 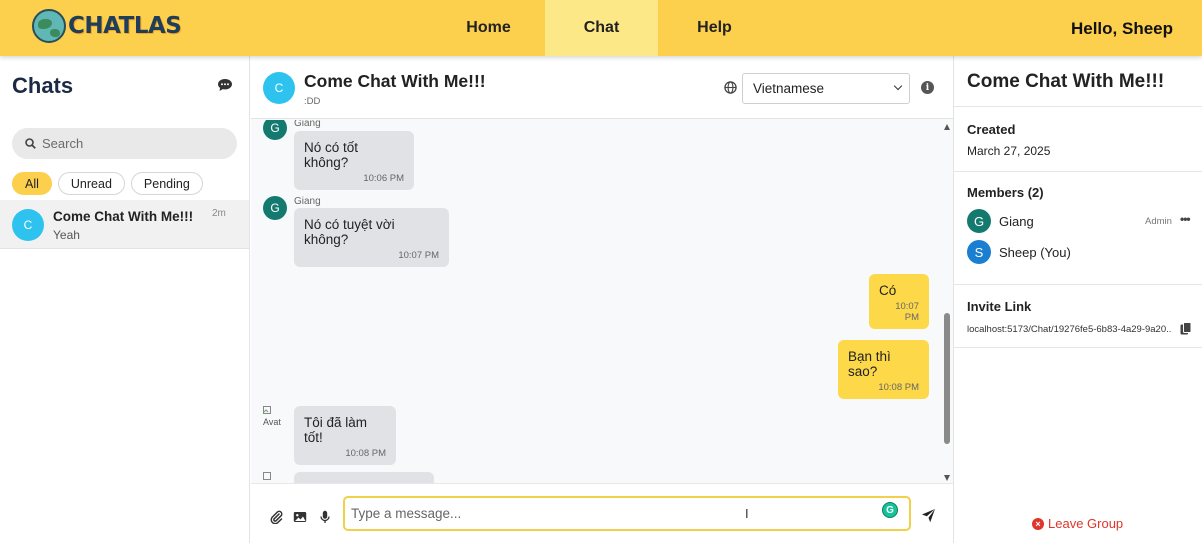 I want to click on broken-avatar-alt: Avat, so click(x=272, y=422).